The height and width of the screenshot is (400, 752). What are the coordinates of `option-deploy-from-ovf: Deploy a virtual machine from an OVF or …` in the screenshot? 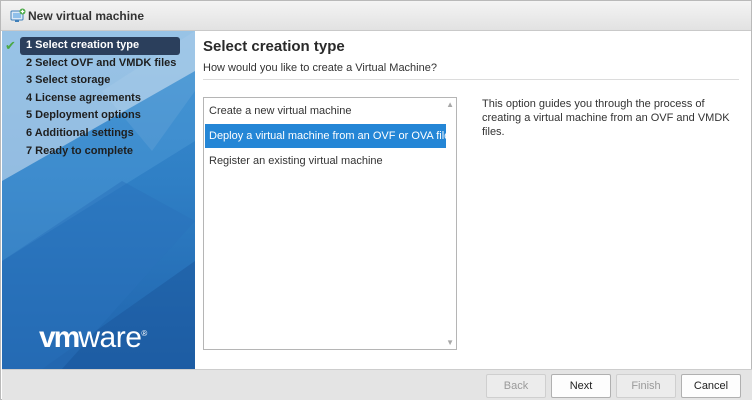 It's located at (327, 136).